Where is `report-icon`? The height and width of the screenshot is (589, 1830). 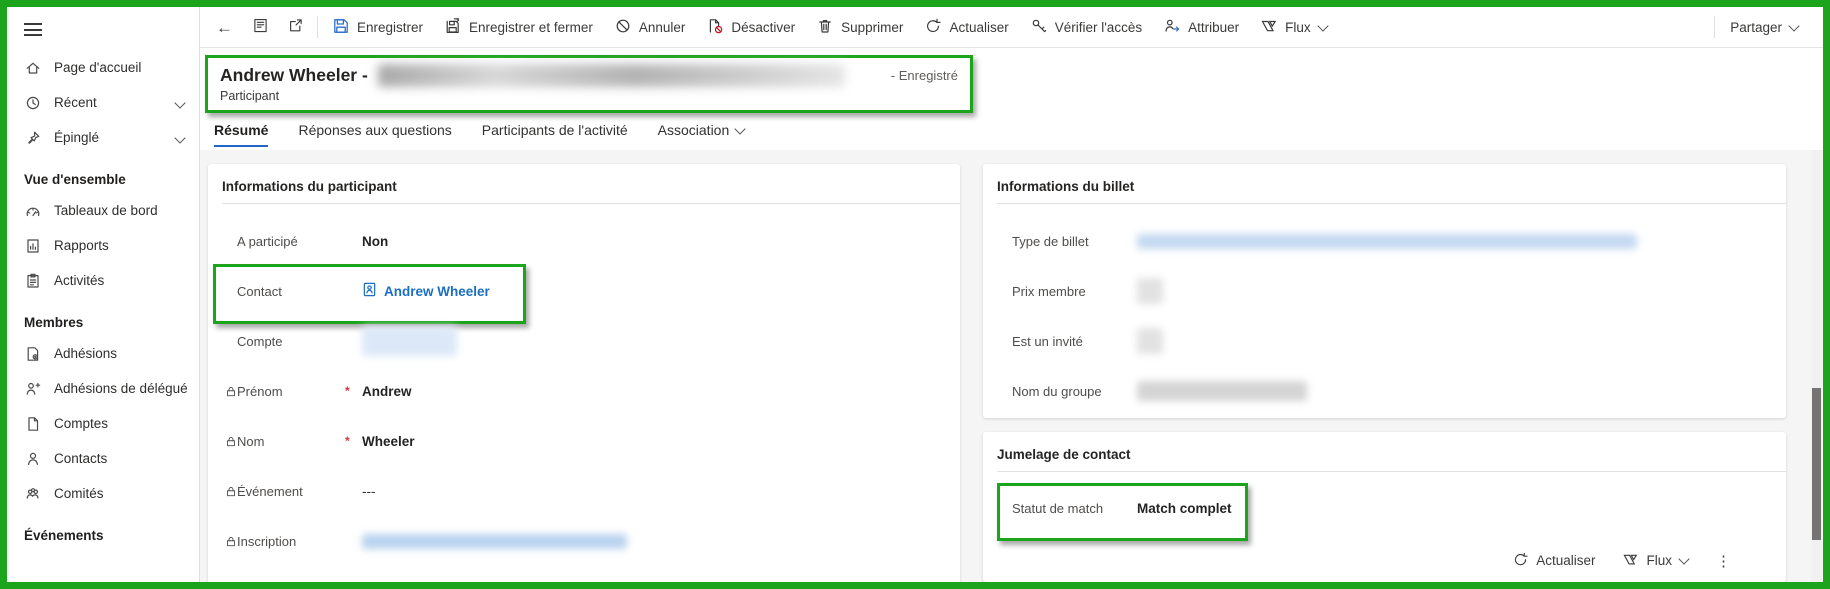
report-icon is located at coordinates (32, 245).